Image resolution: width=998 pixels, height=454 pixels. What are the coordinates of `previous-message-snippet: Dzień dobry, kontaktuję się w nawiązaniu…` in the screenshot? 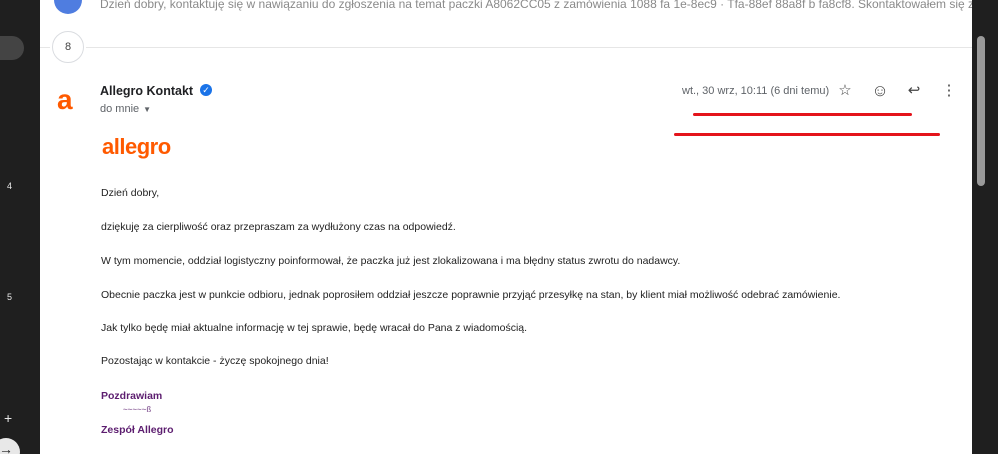 It's located at (536, 5).